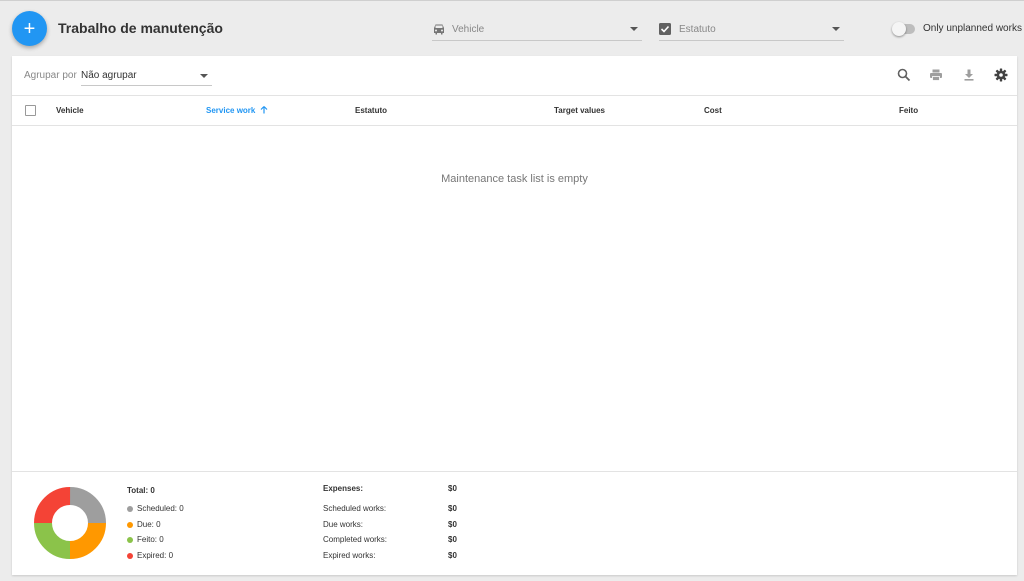 This screenshot has height=581, width=1024. What do you see at coordinates (908, 110) in the screenshot?
I see `column-done: Feito` at bounding box center [908, 110].